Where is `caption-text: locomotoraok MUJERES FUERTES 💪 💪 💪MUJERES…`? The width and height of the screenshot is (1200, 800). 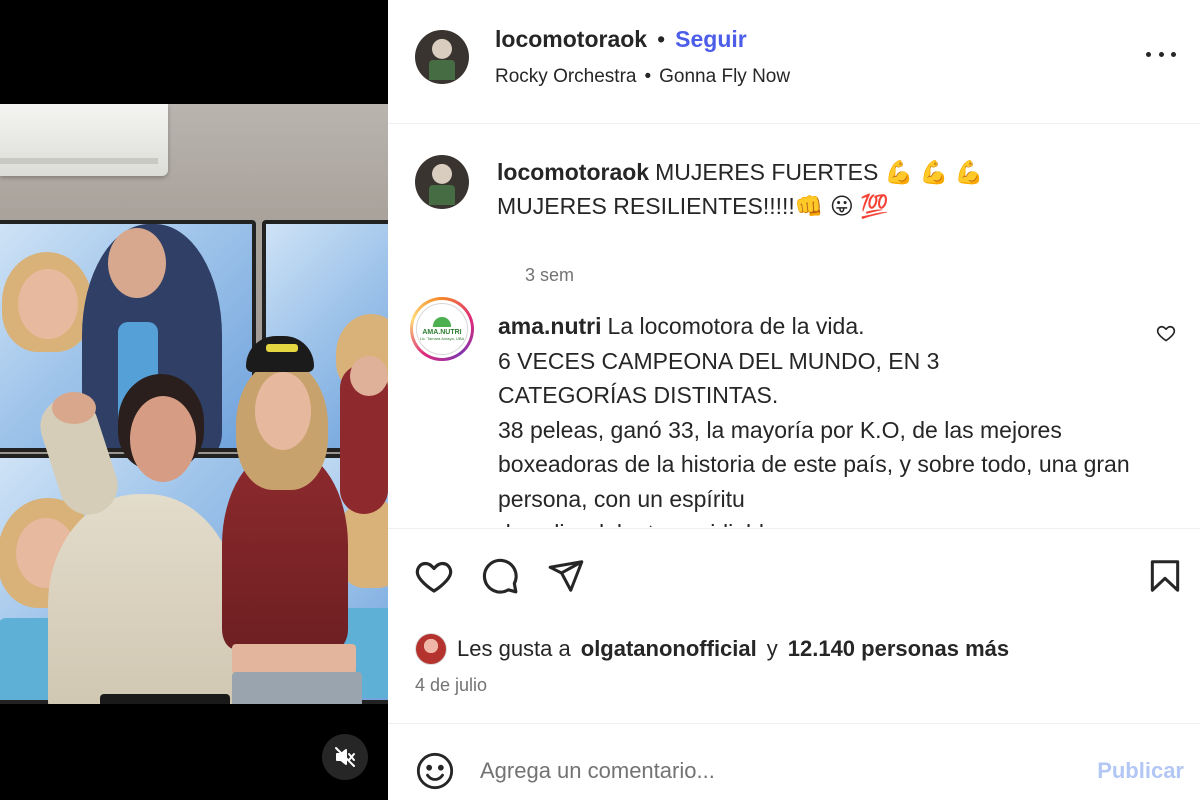 caption-text: locomotoraok MUJERES FUERTES 💪 💪 💪MUJERES… is located at coordinates (777, 189).